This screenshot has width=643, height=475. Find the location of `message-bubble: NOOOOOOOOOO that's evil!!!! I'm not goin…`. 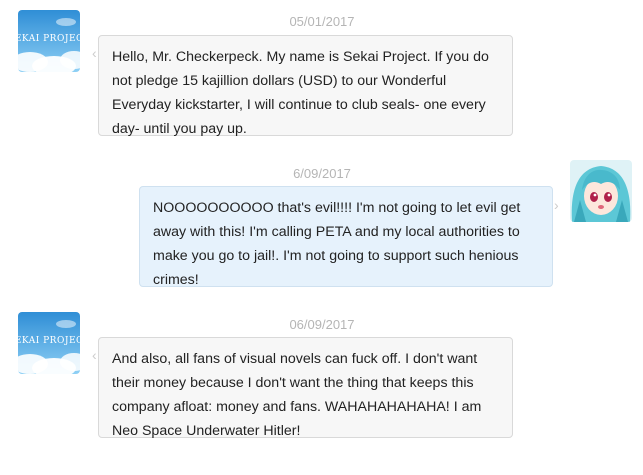

message-bubble: NOOOOOOOOOO that's evil!!!! I'm not goin… is located at coordinates (346, 237).